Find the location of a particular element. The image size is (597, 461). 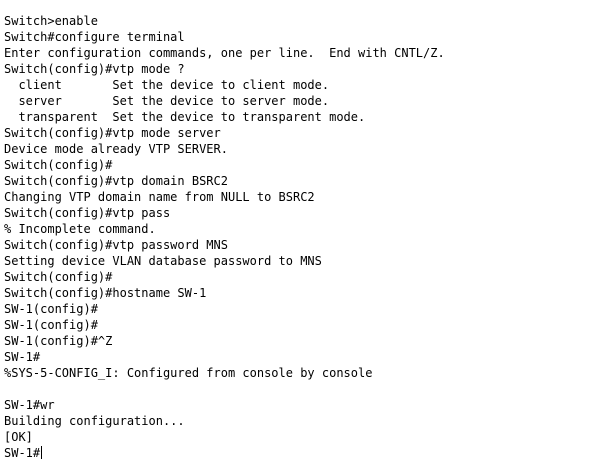

terminal-line: % Incomplete command. is located at coordinates (80, 229).